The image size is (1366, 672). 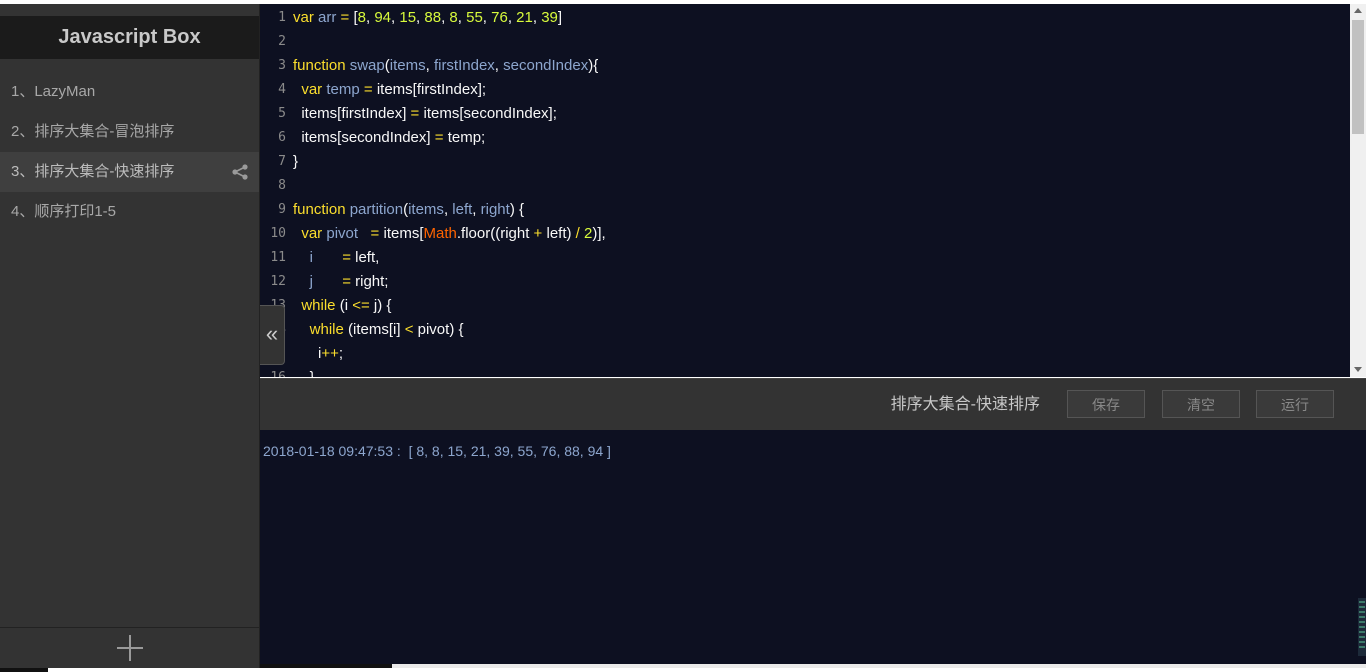 I want to click on line-number: 1, so click(x=282, y=17).